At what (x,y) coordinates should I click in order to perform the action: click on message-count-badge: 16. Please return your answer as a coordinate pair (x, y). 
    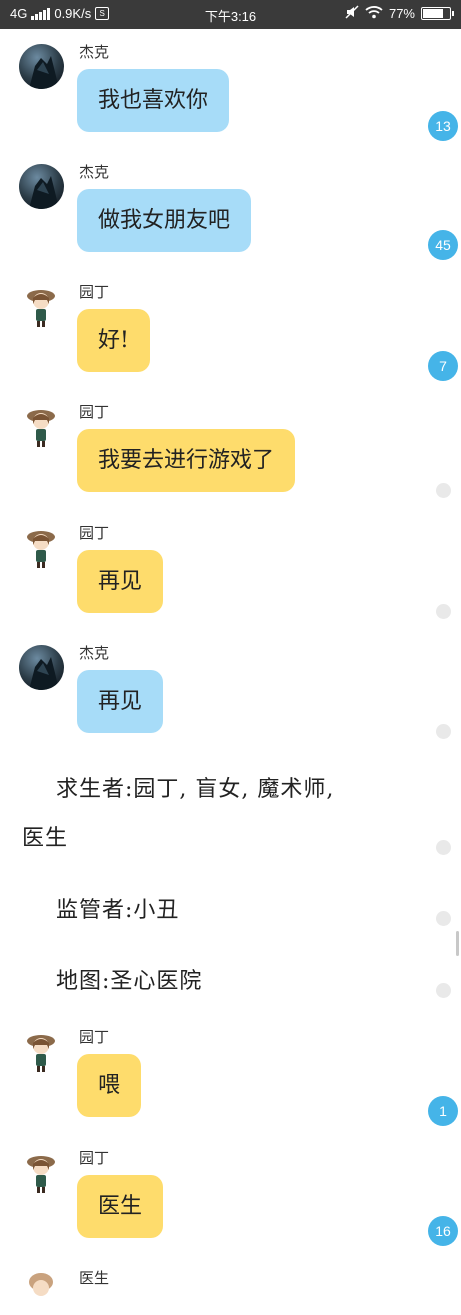
    Looking at the image, I should click on (443, 1231).